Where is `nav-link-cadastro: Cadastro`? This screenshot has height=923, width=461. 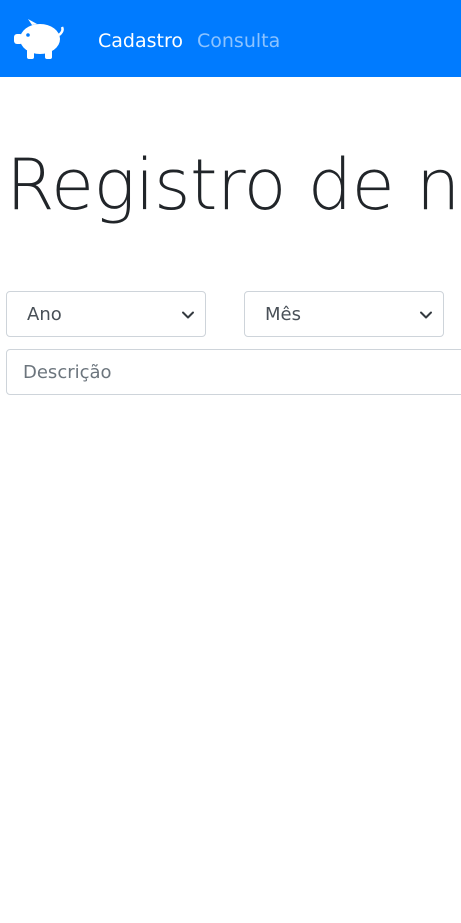 nav-link-cadastro: Cadastro is located at coordinates (140, 41).